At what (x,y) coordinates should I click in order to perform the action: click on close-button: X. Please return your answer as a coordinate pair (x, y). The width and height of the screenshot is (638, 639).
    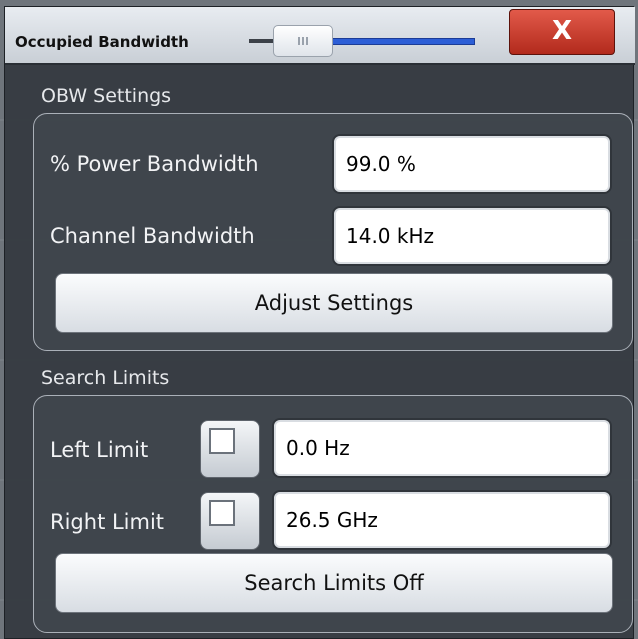
    Looking at the image, I should click on (562, 32).